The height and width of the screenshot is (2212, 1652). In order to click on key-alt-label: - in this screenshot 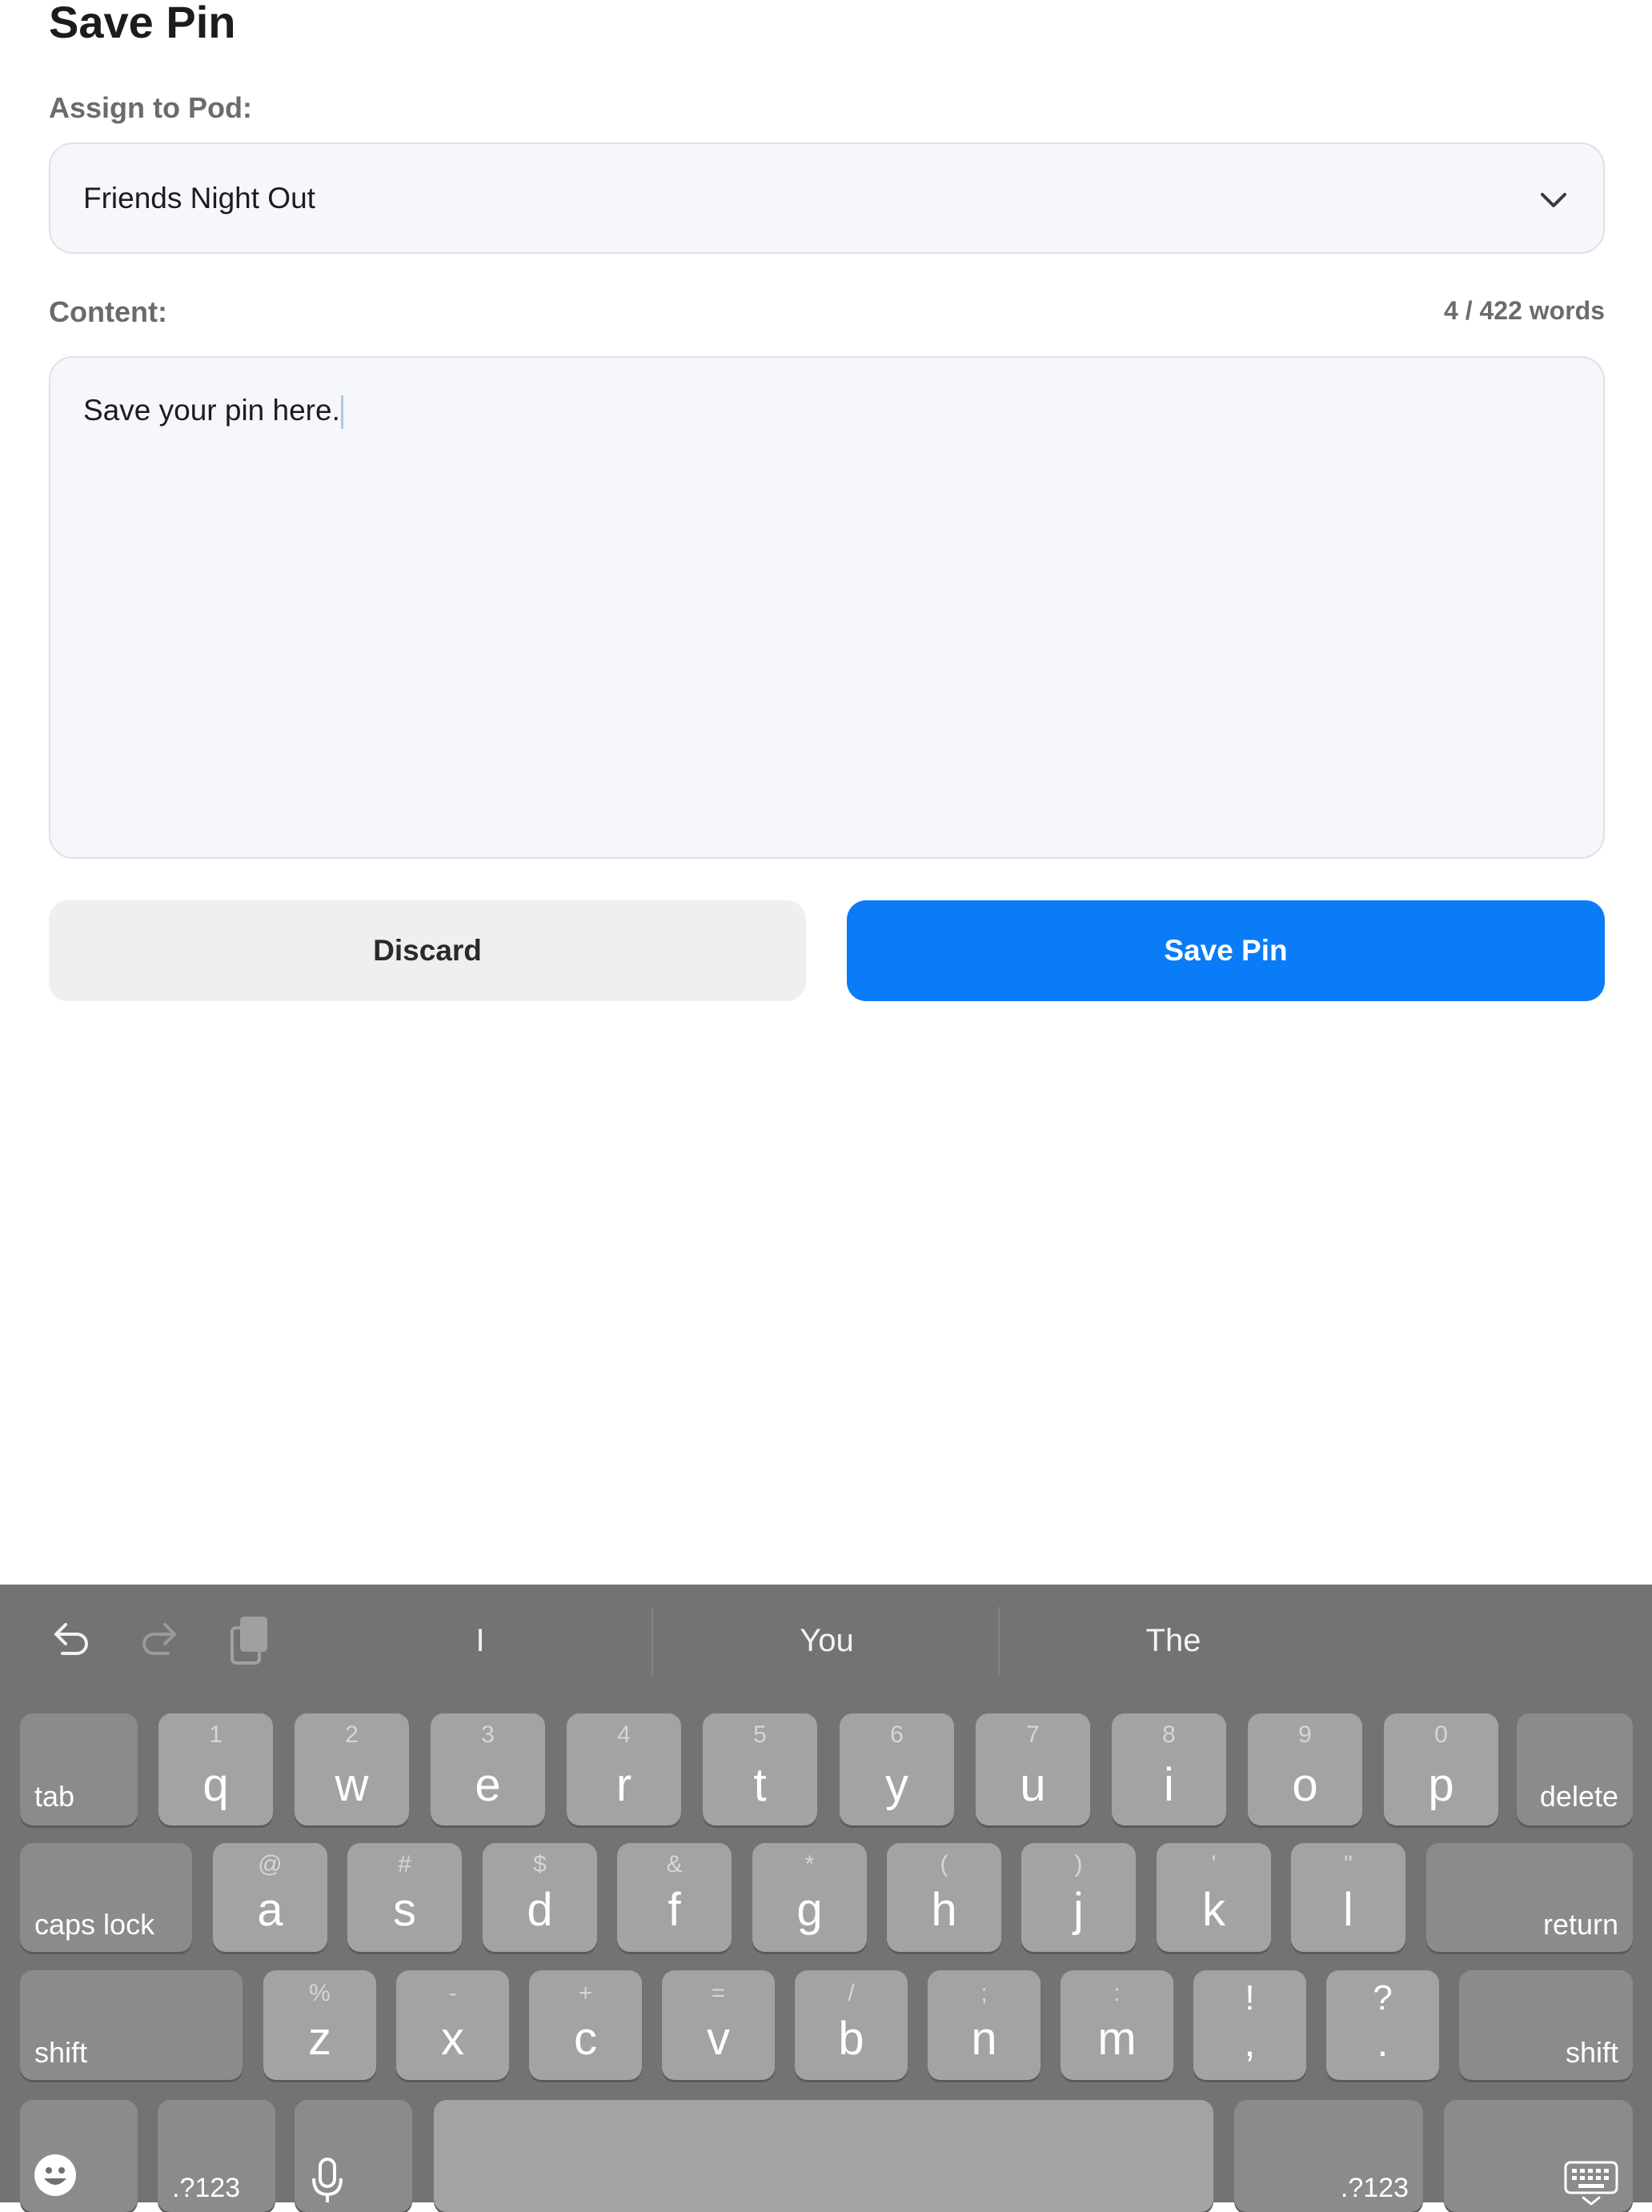, I will do `click(452, 1993)`.